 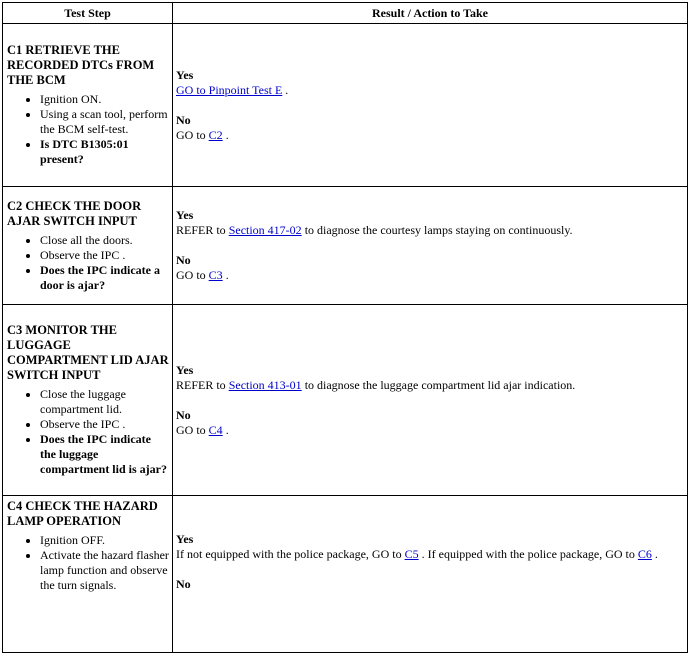 I want to click on no-action: GO to C2 ., so click(x=430, y=135).